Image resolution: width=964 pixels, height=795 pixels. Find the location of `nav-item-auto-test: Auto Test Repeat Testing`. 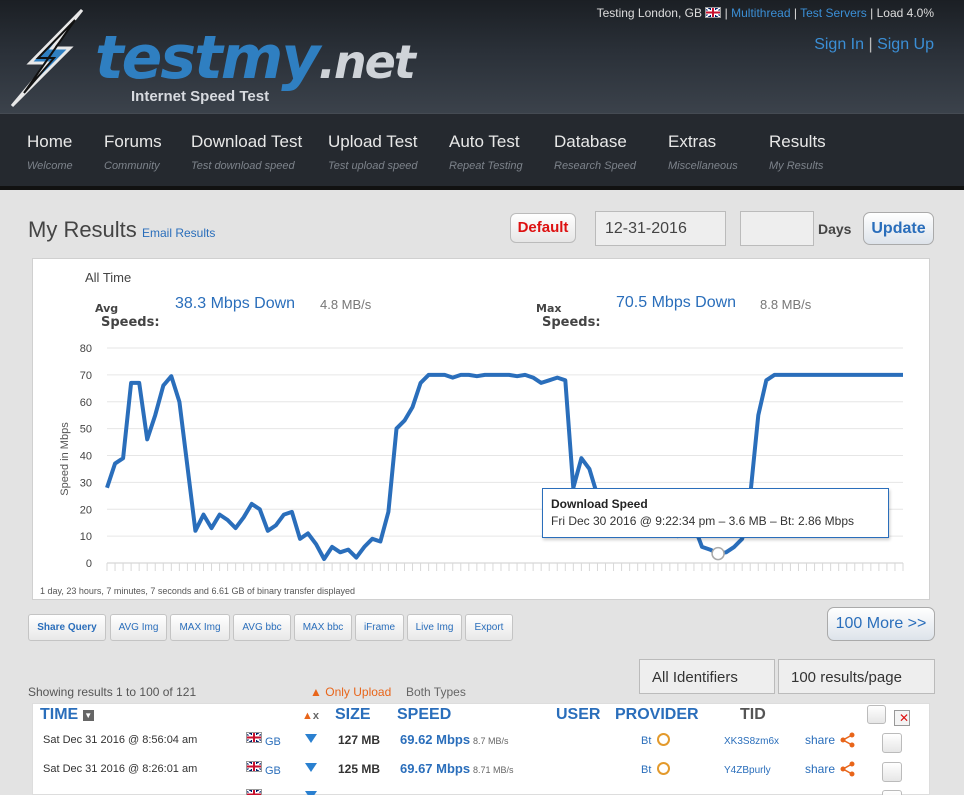

nav-item-auto-test: Auto Test Repeat Testing is located at coordinates (486, 152).